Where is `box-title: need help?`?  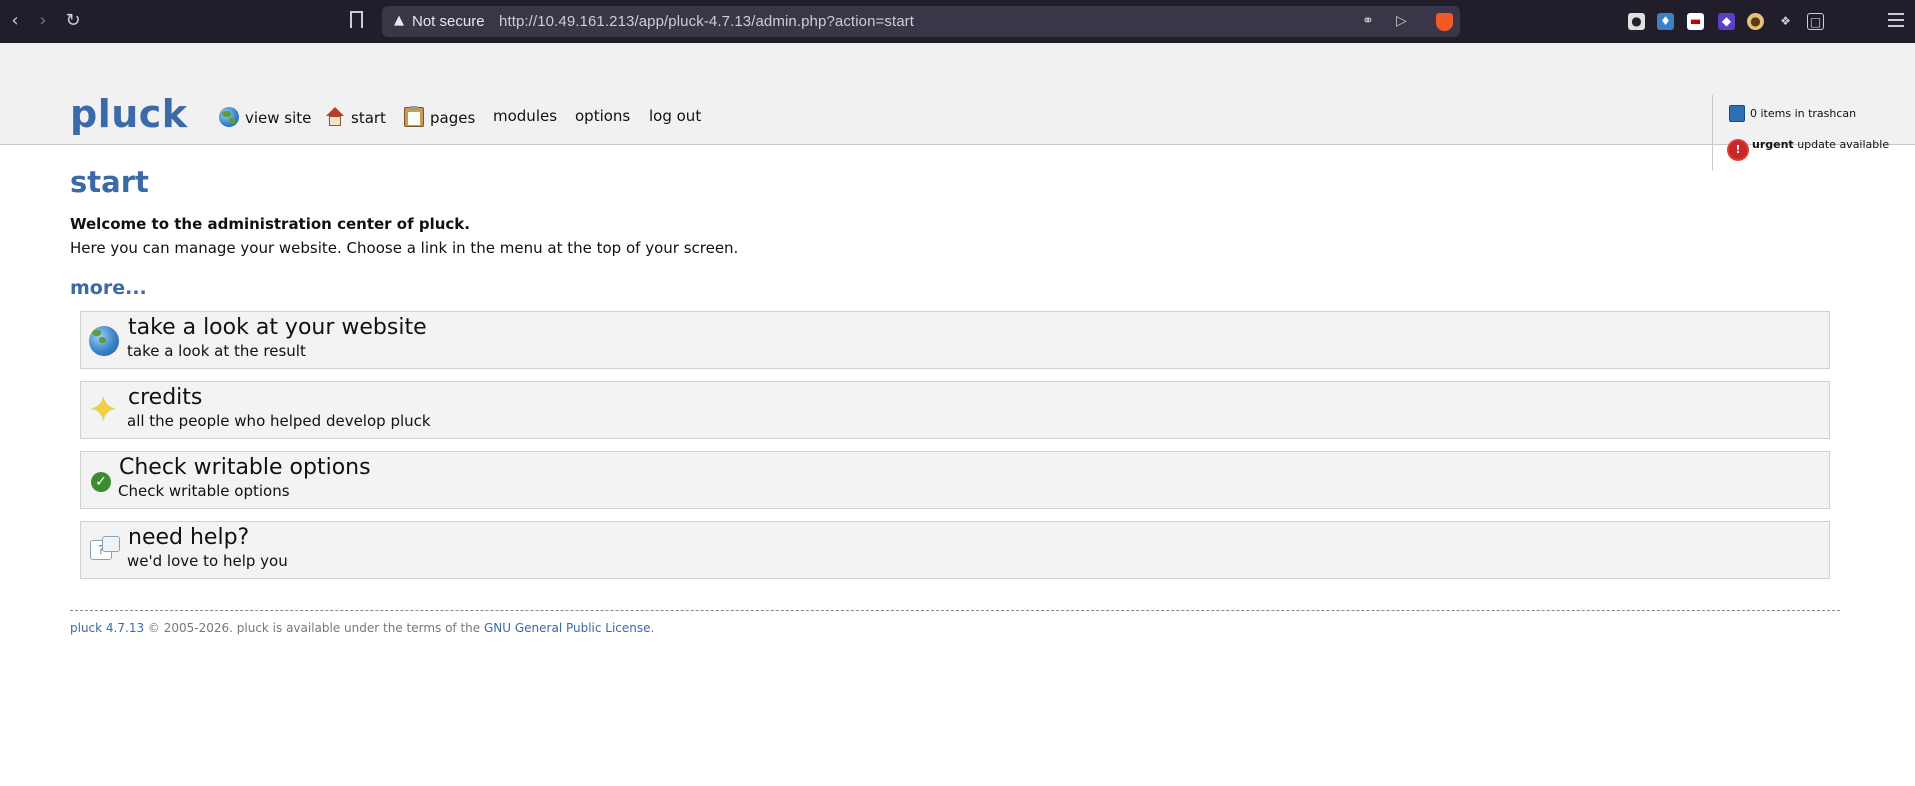 box-title: need help? is located at coordinates (188, 537).